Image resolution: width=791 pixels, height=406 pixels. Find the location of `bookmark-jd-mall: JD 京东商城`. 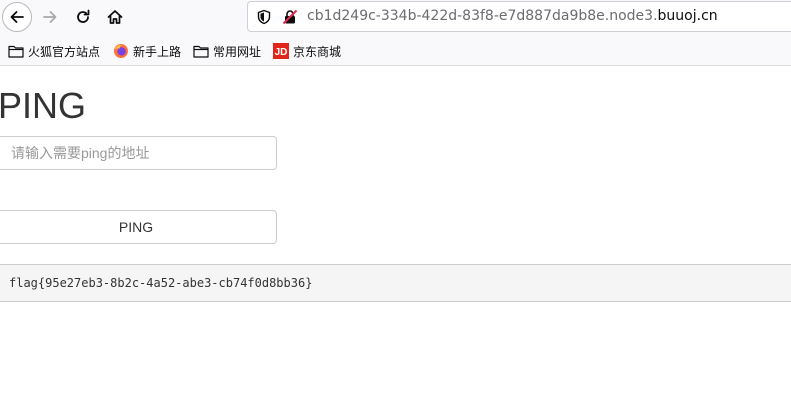

bookmark-jd-mall: JD 京东商城 is located at coordinates (307, 51).